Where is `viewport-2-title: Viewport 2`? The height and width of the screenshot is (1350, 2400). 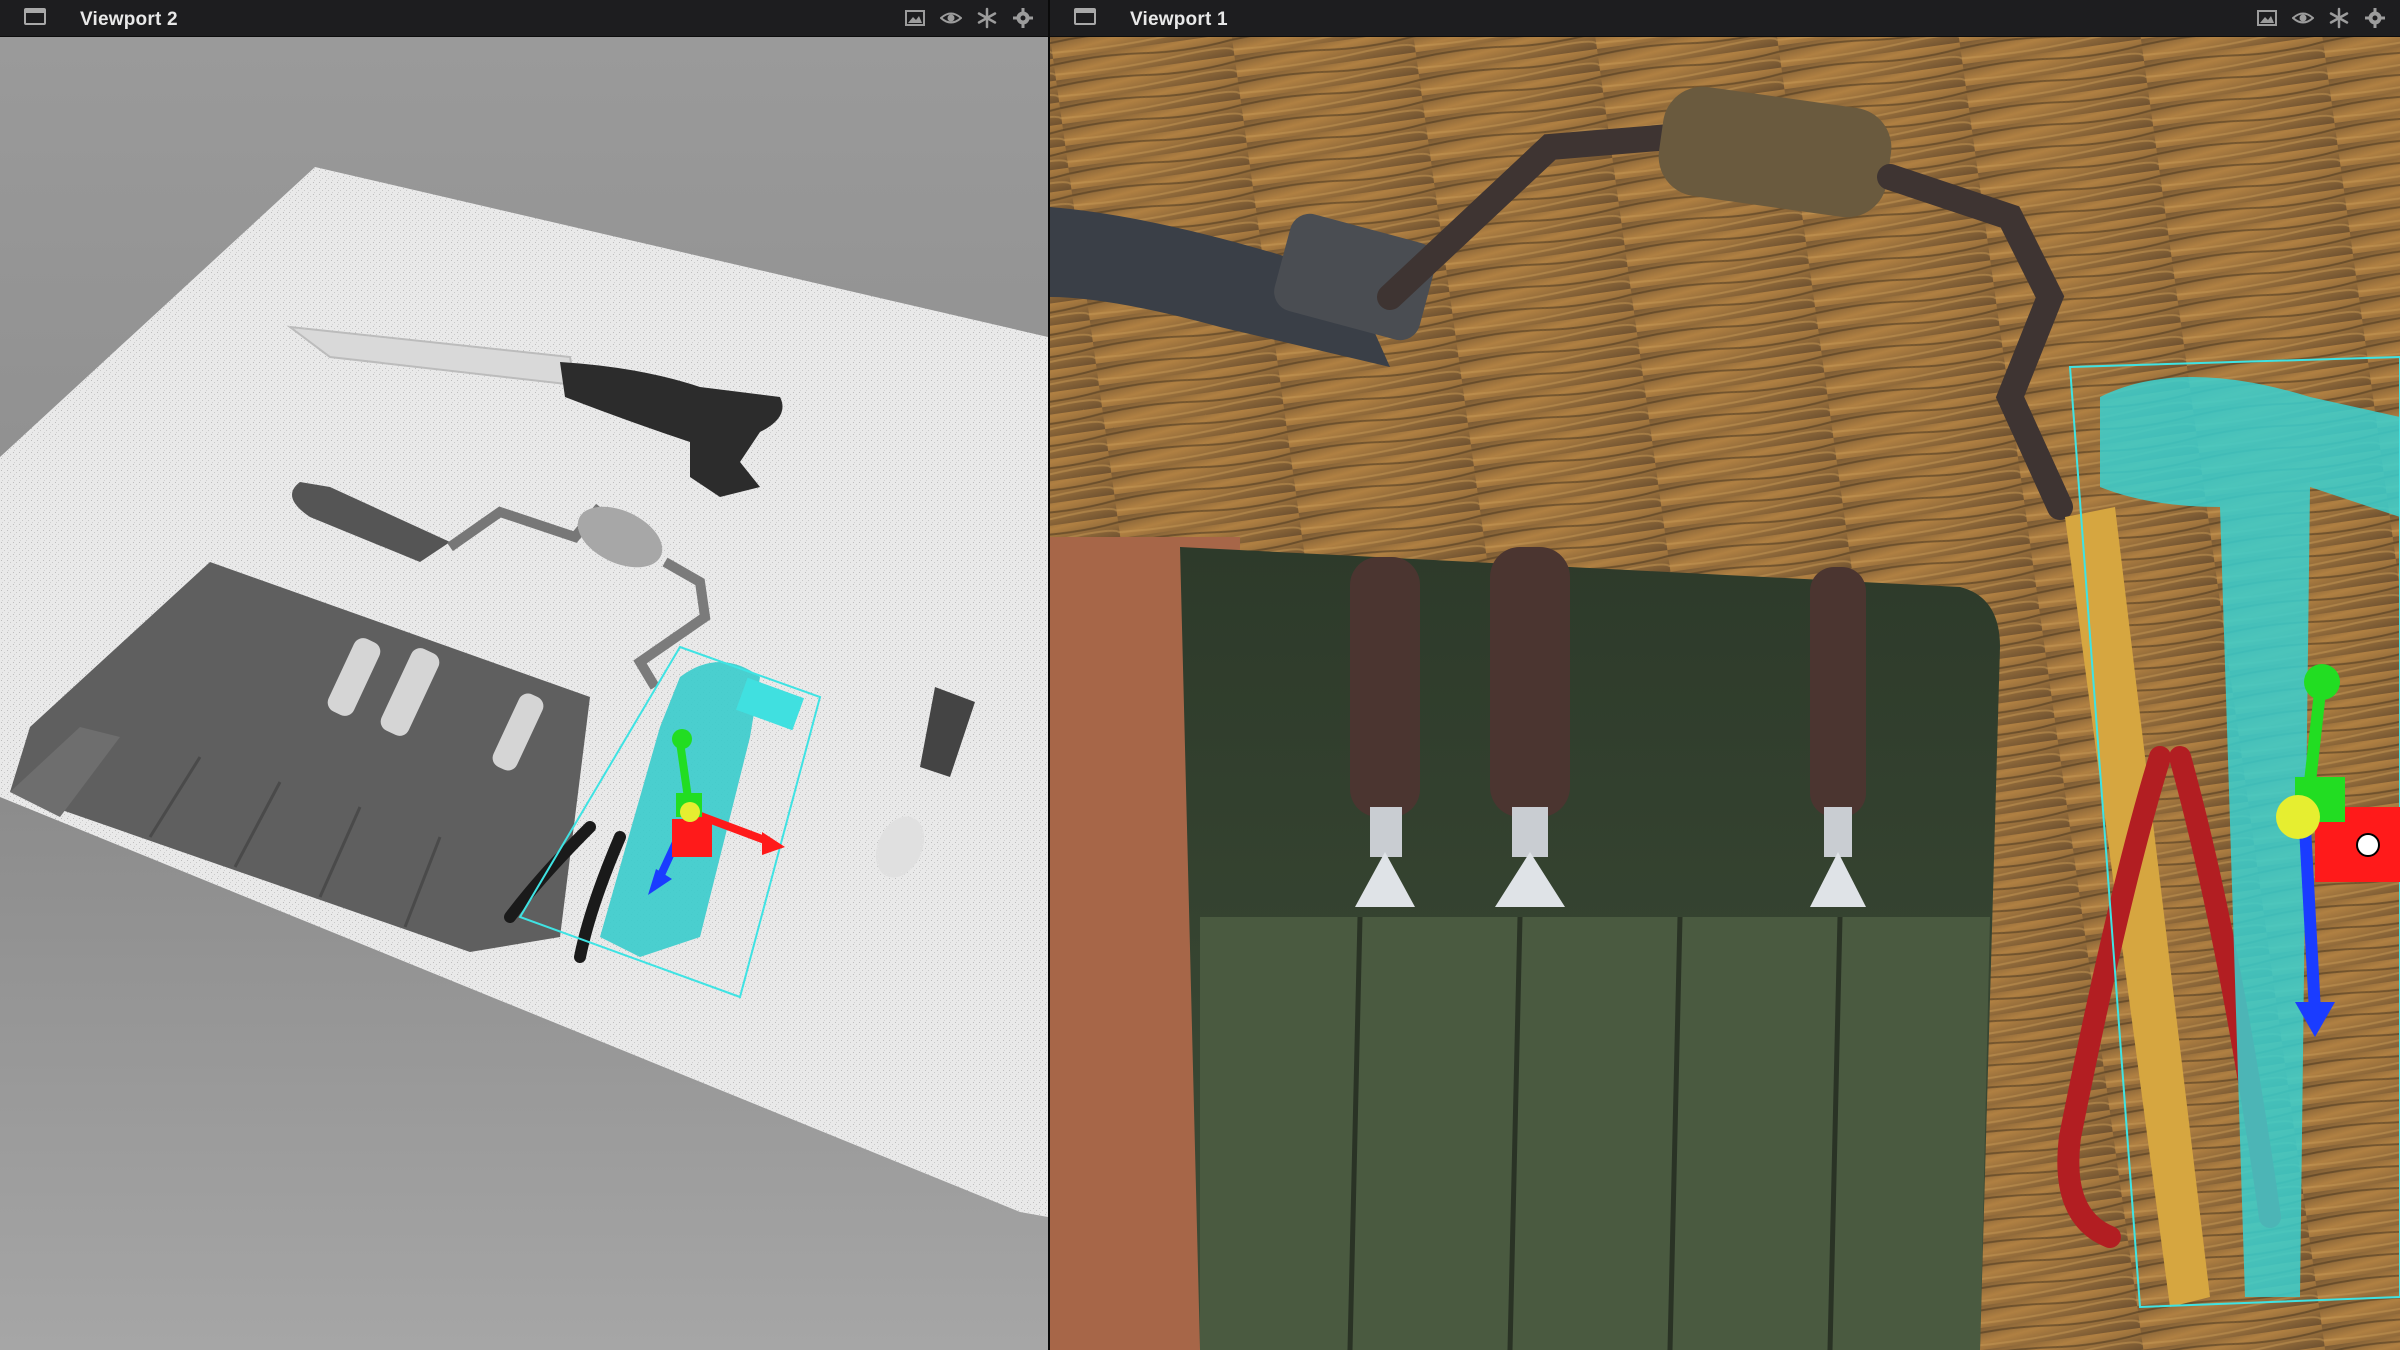
viewport-2-title: Viewport 2 is located at coordinates (129, 19).